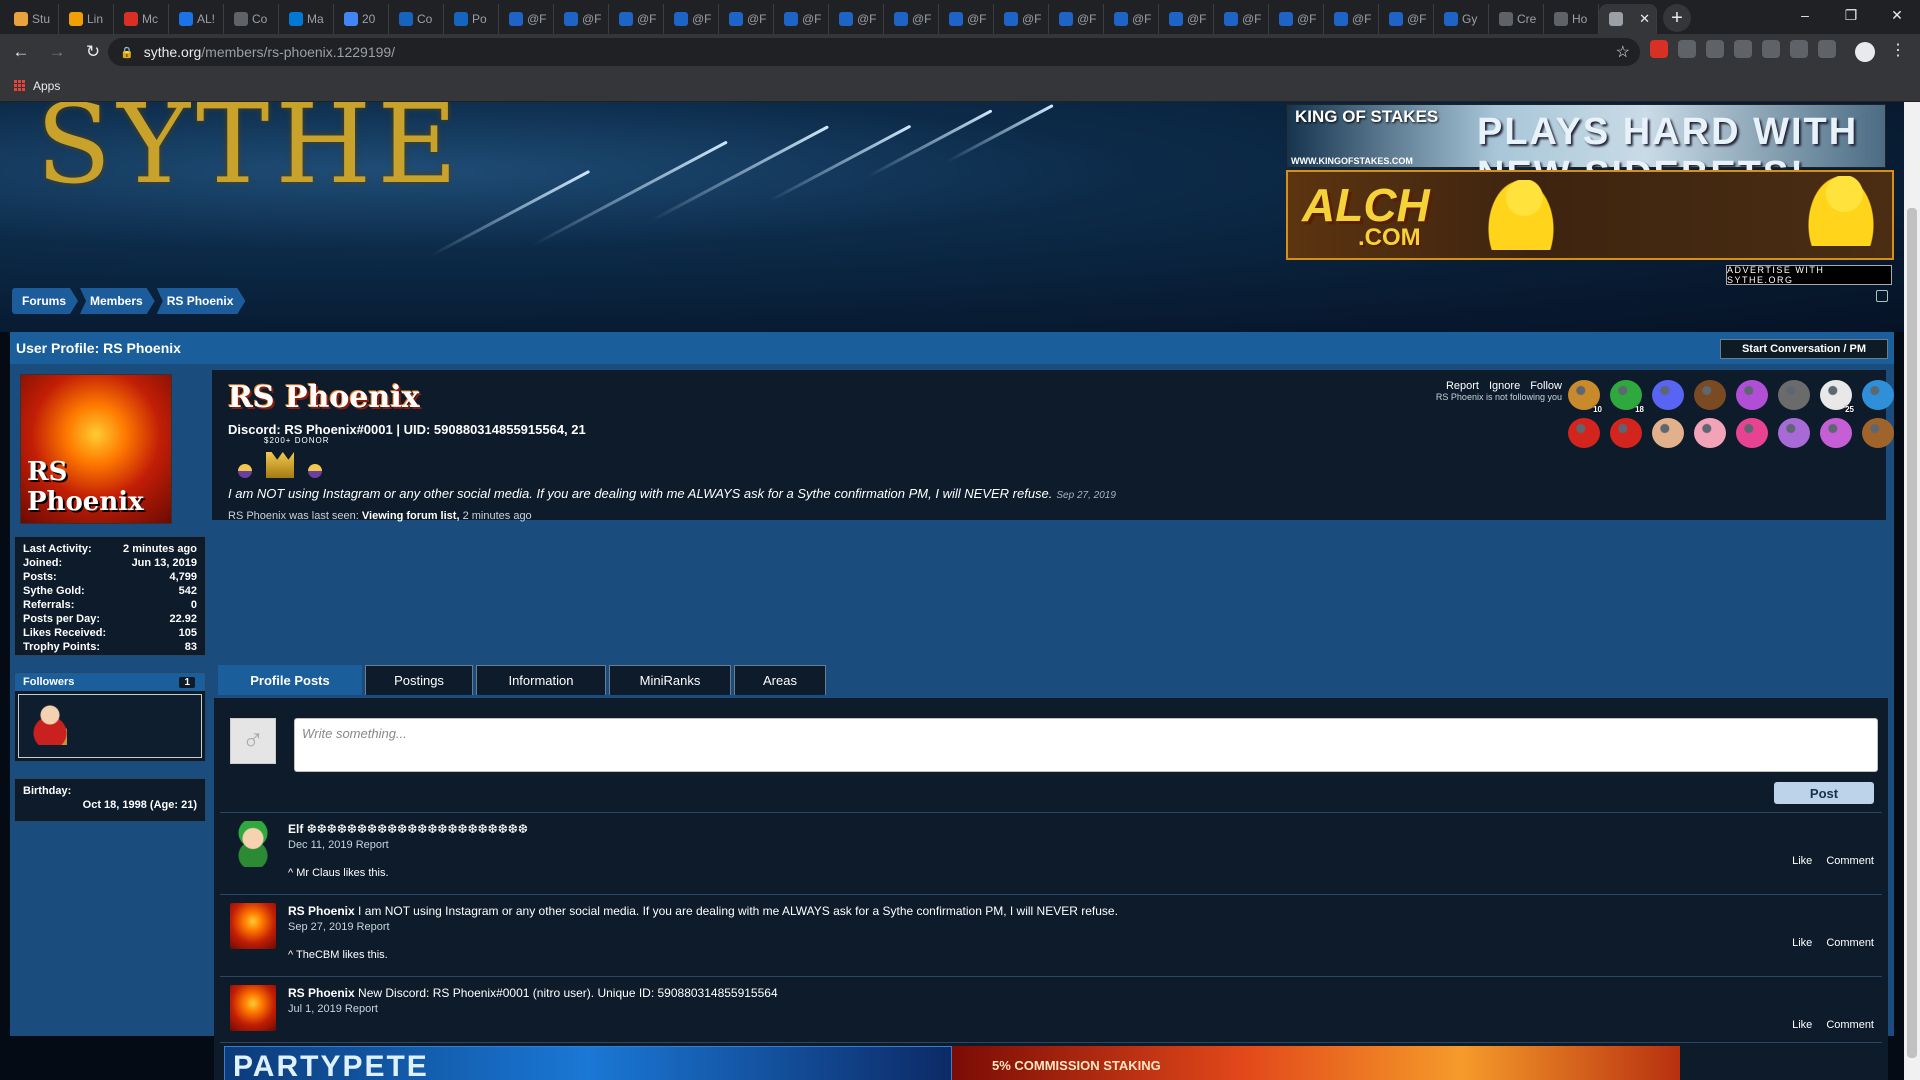 The image size is (1920, 1080). Describe the element at coordinates (1752, 433) in the screenshot. I see `rainbow-trophy-icon` at that location.